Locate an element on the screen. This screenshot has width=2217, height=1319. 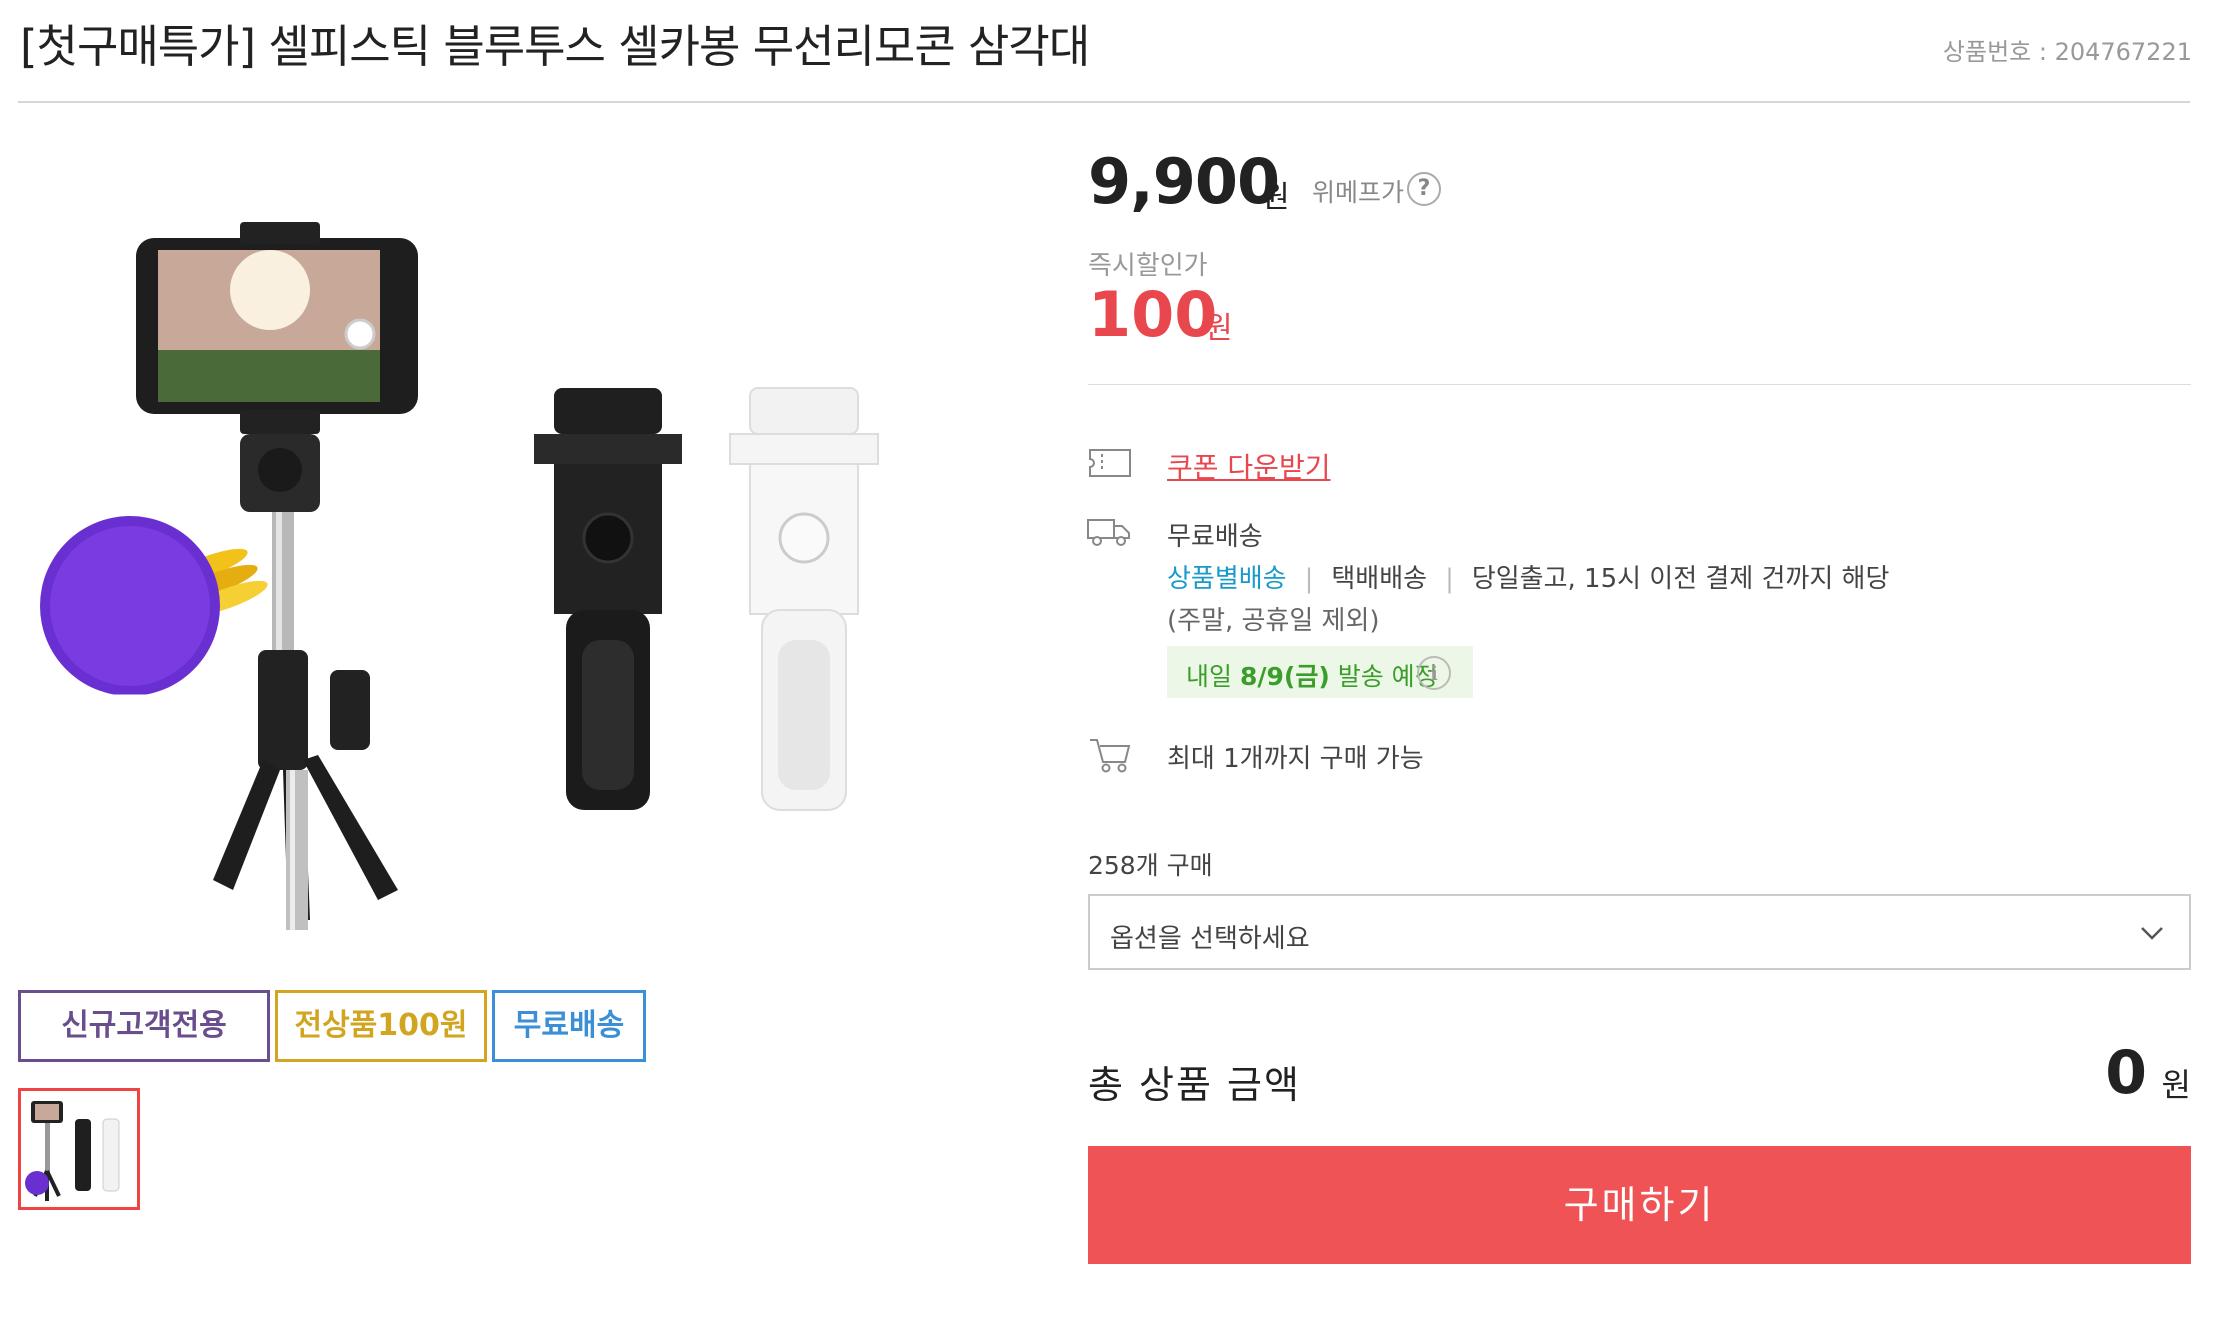
shipping-method: 택배배송 is located at coordinates (1379, 579).